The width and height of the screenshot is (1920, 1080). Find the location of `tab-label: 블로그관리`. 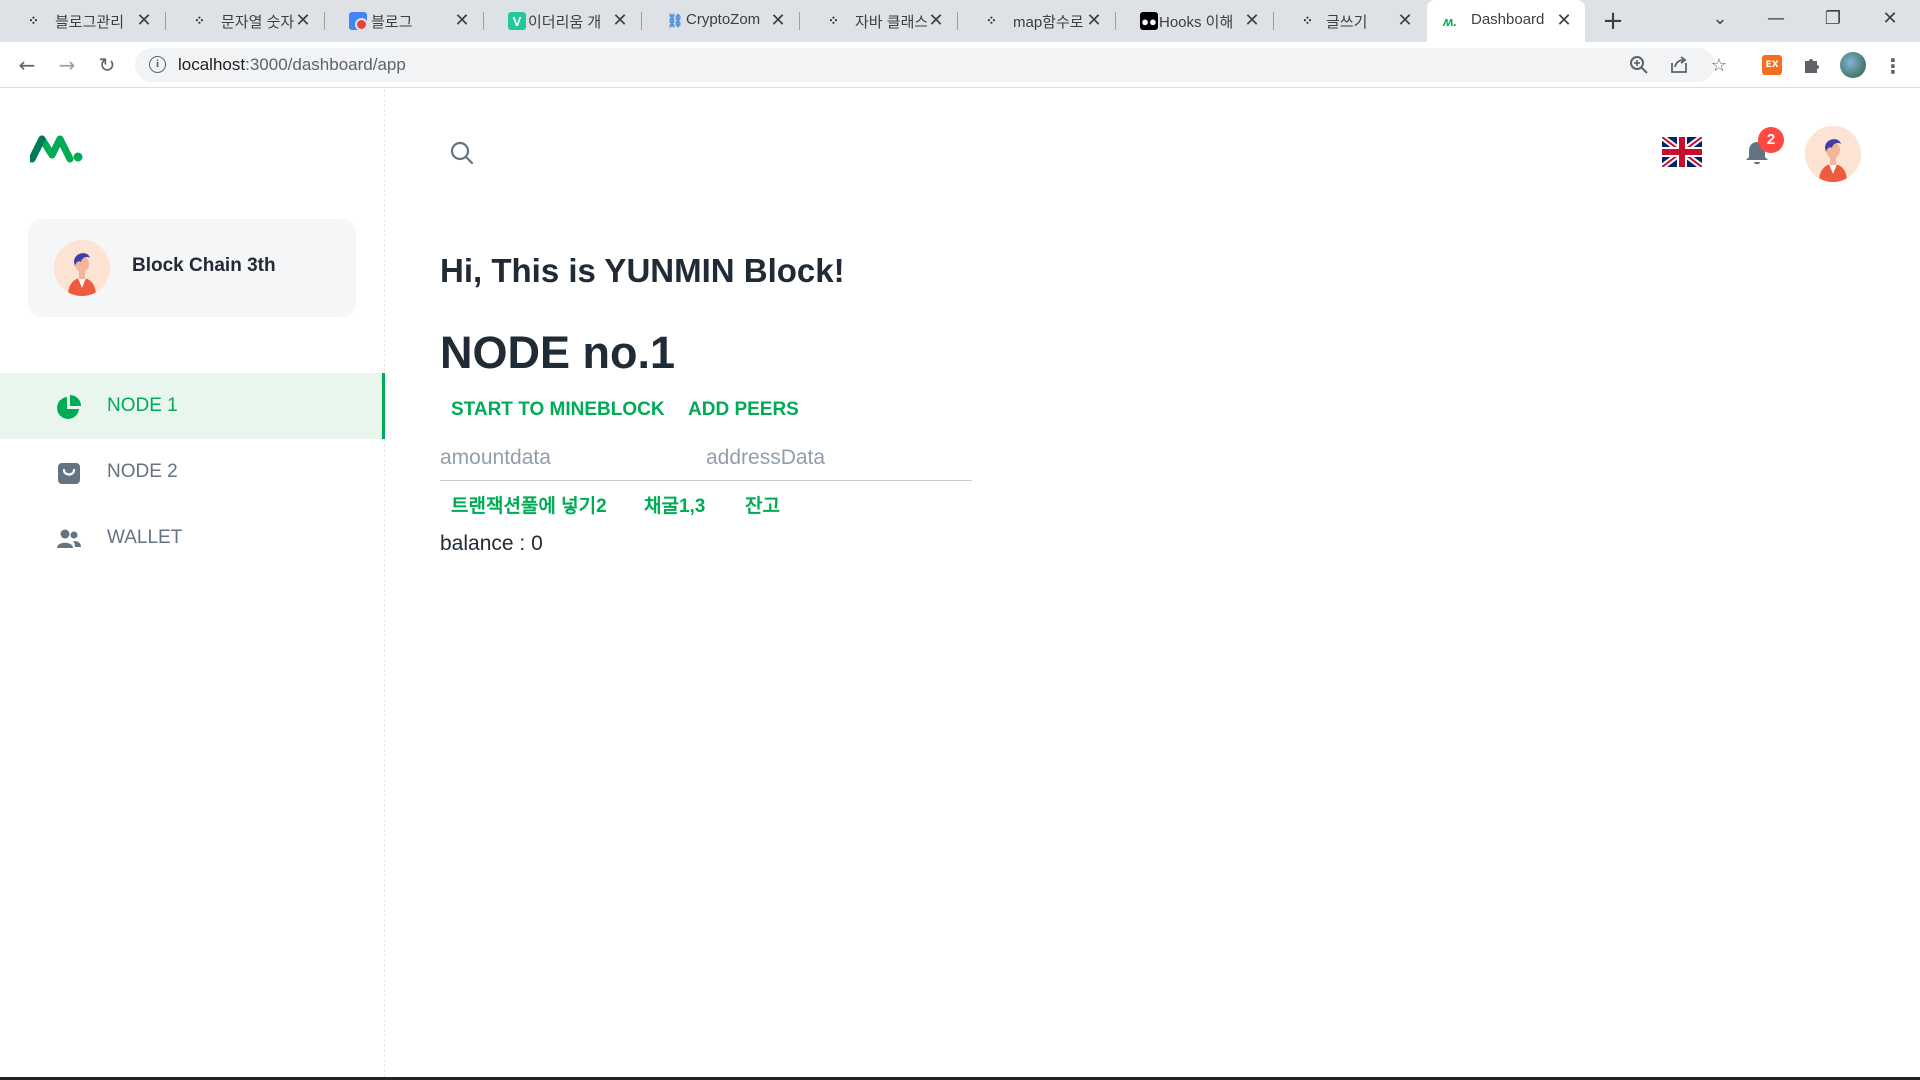

tab-label: 블로그관리 is located at coordinates (90, 22).